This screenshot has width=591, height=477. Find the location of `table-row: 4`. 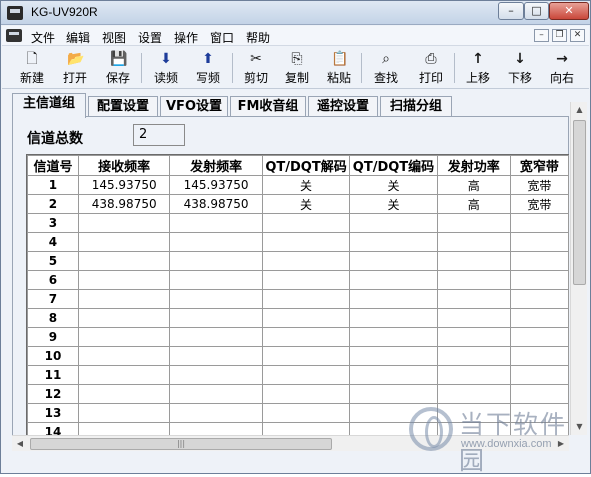

table-row: 4 is located at coordinates (298, 242).